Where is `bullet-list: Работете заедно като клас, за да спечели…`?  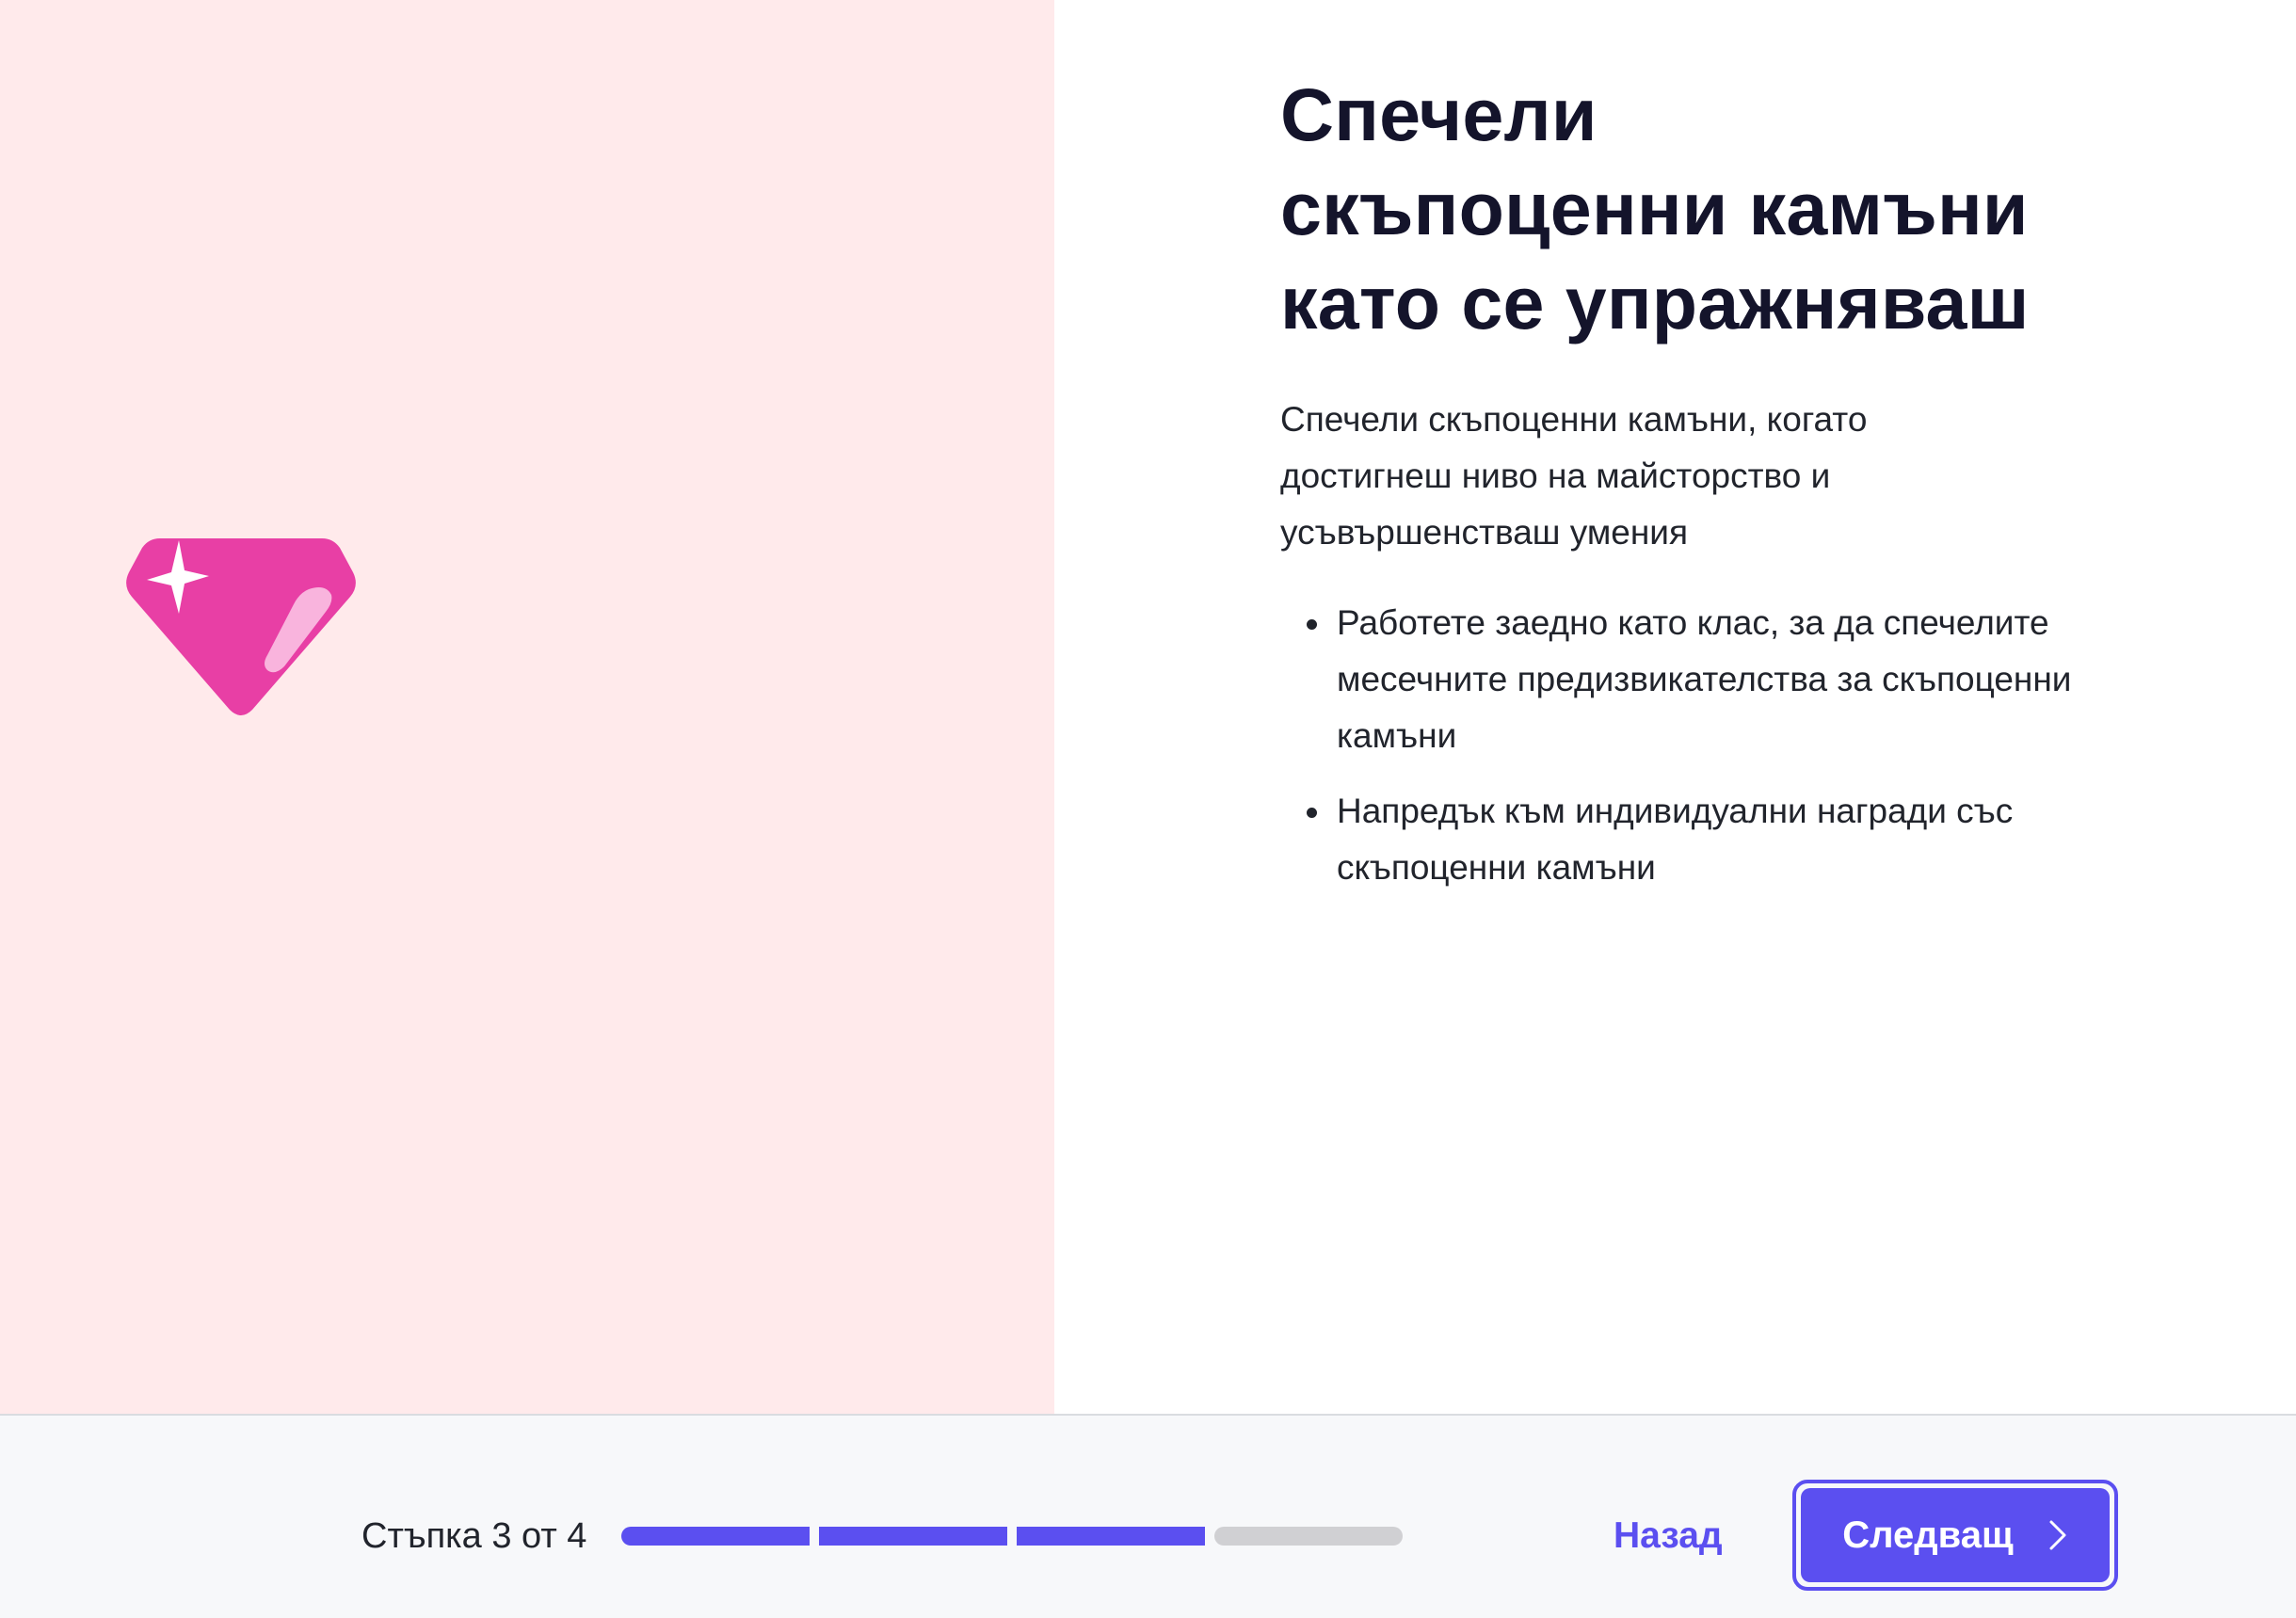 bullet-list: Работете заедно като клас, за да спечели… is located at coordinates (1704, 746).